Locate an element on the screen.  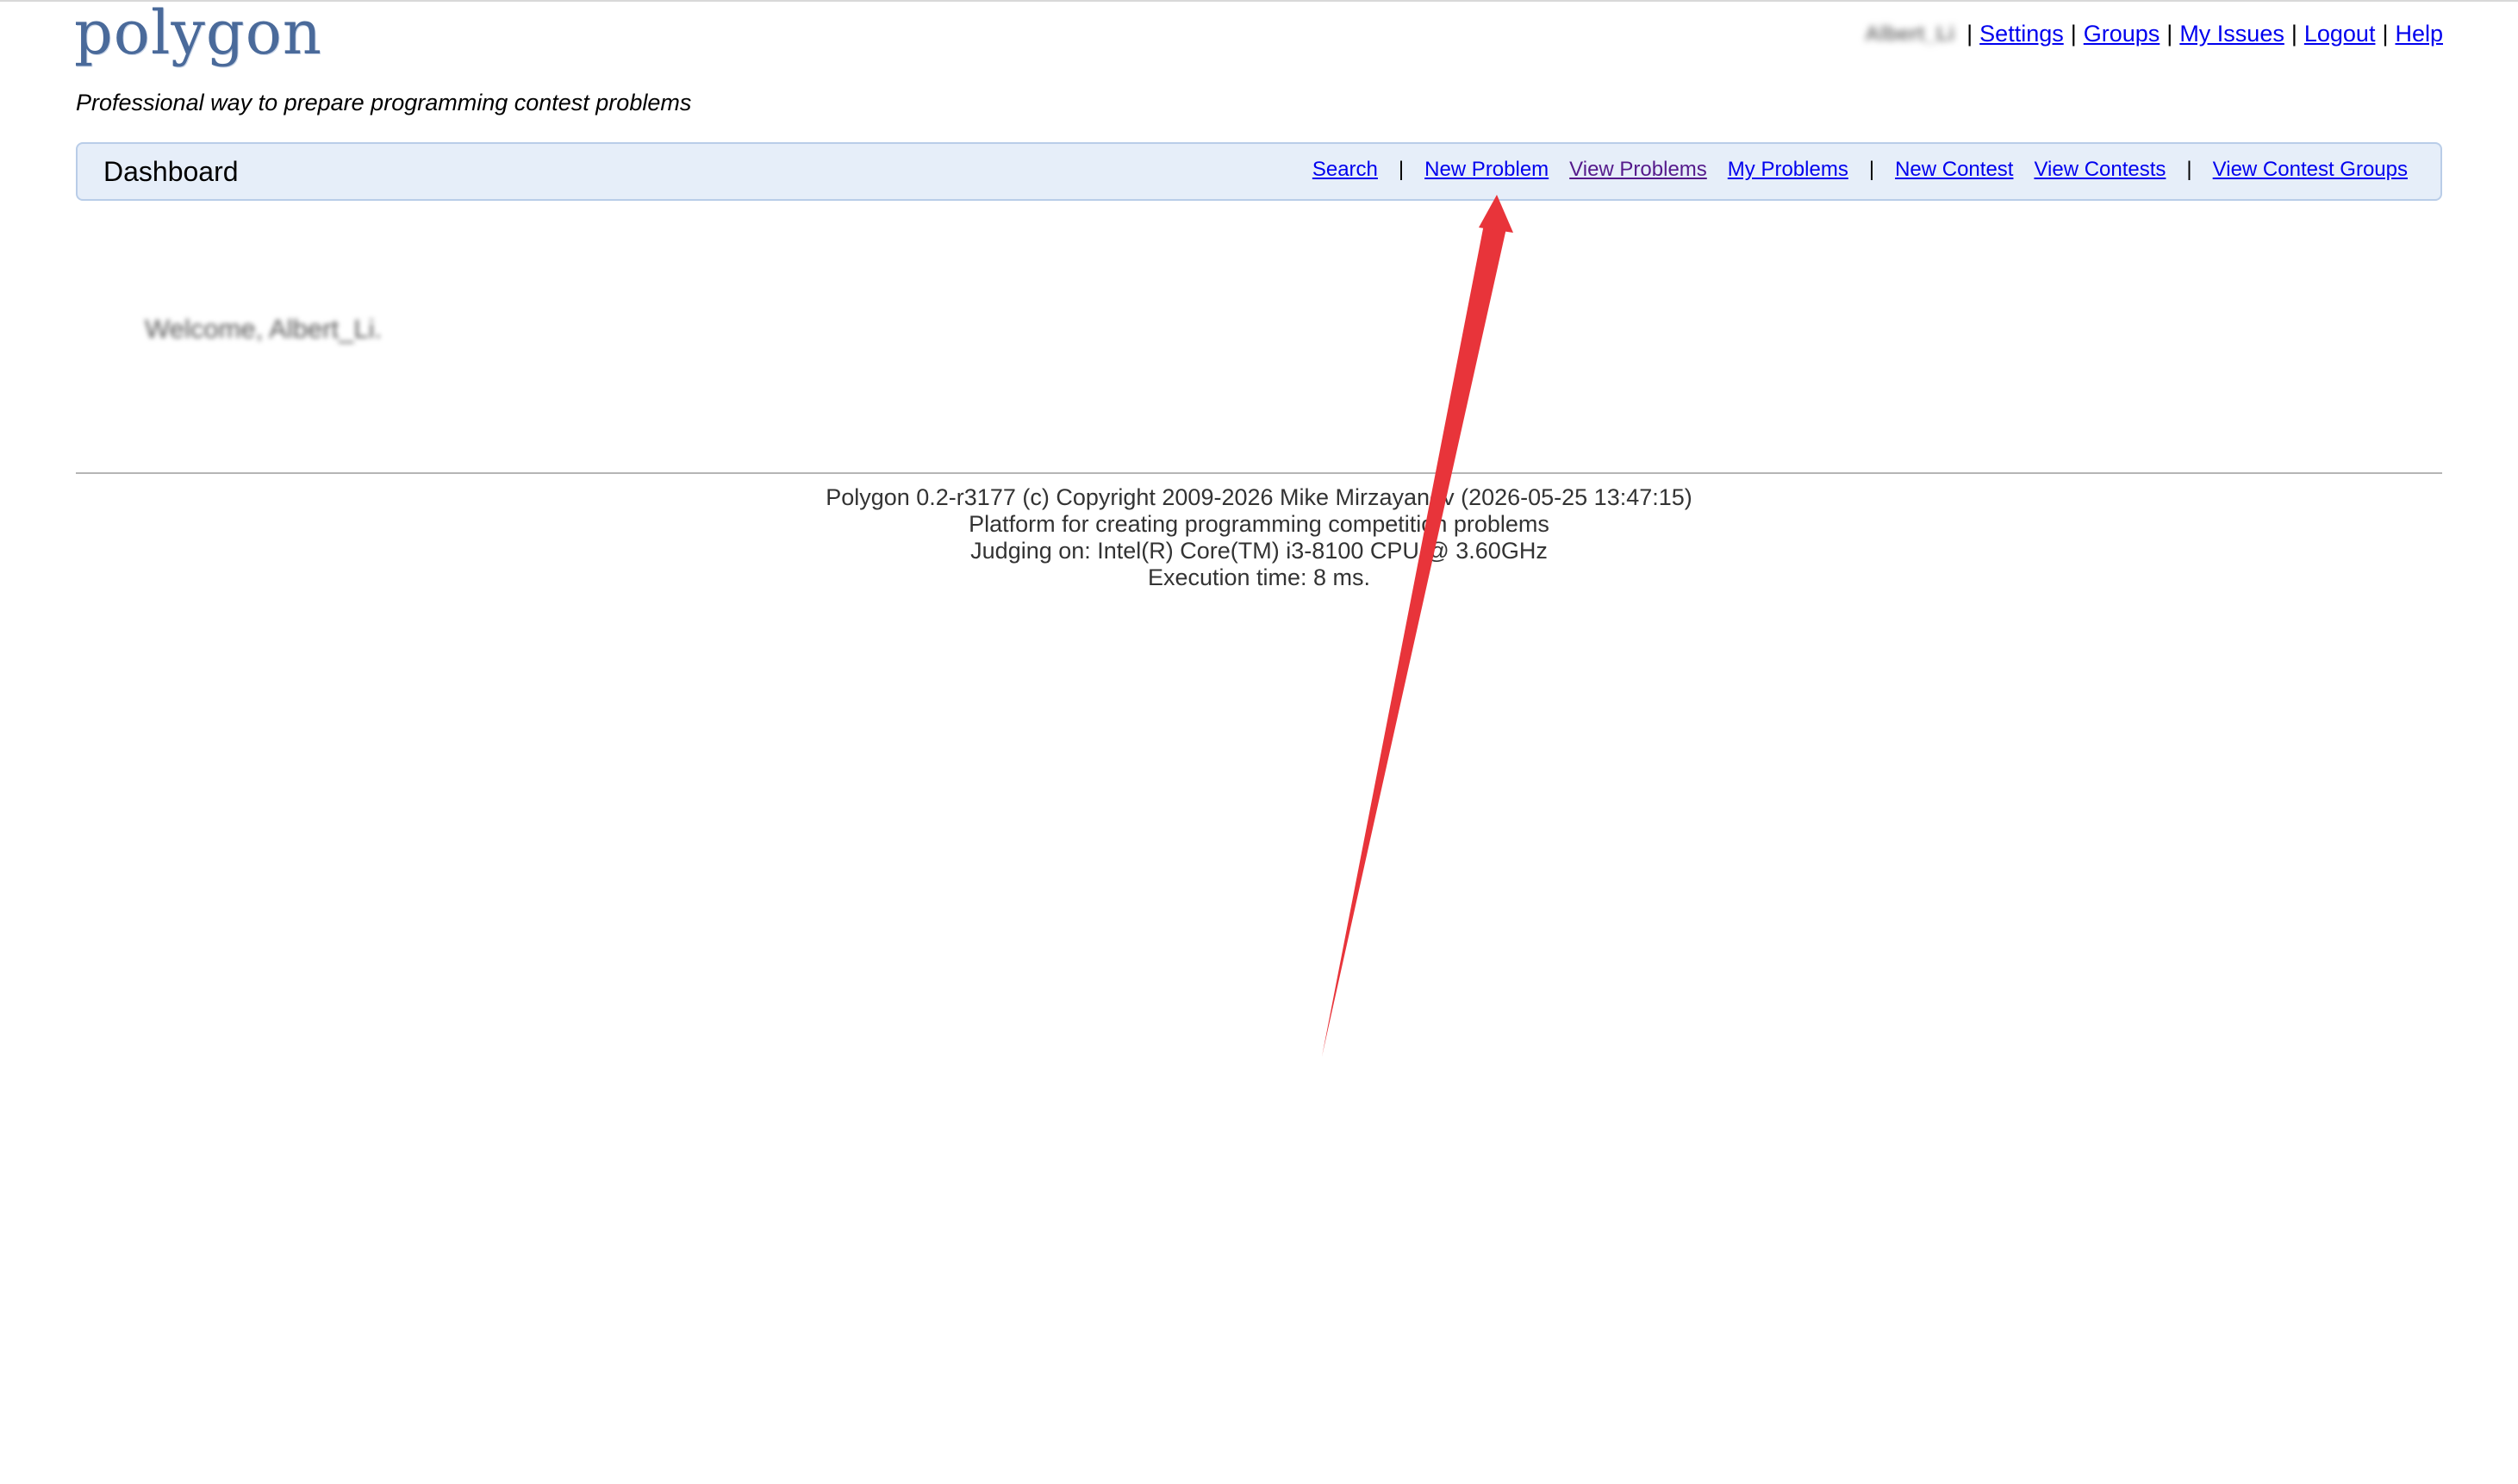
help-link: Help is located at coordinates (2419, 34).